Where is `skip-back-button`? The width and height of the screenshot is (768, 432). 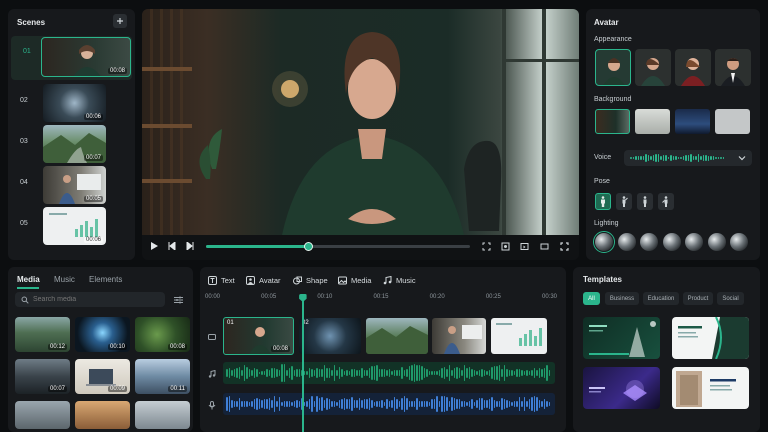
skip-back-button is located at coordinates (172, 246).